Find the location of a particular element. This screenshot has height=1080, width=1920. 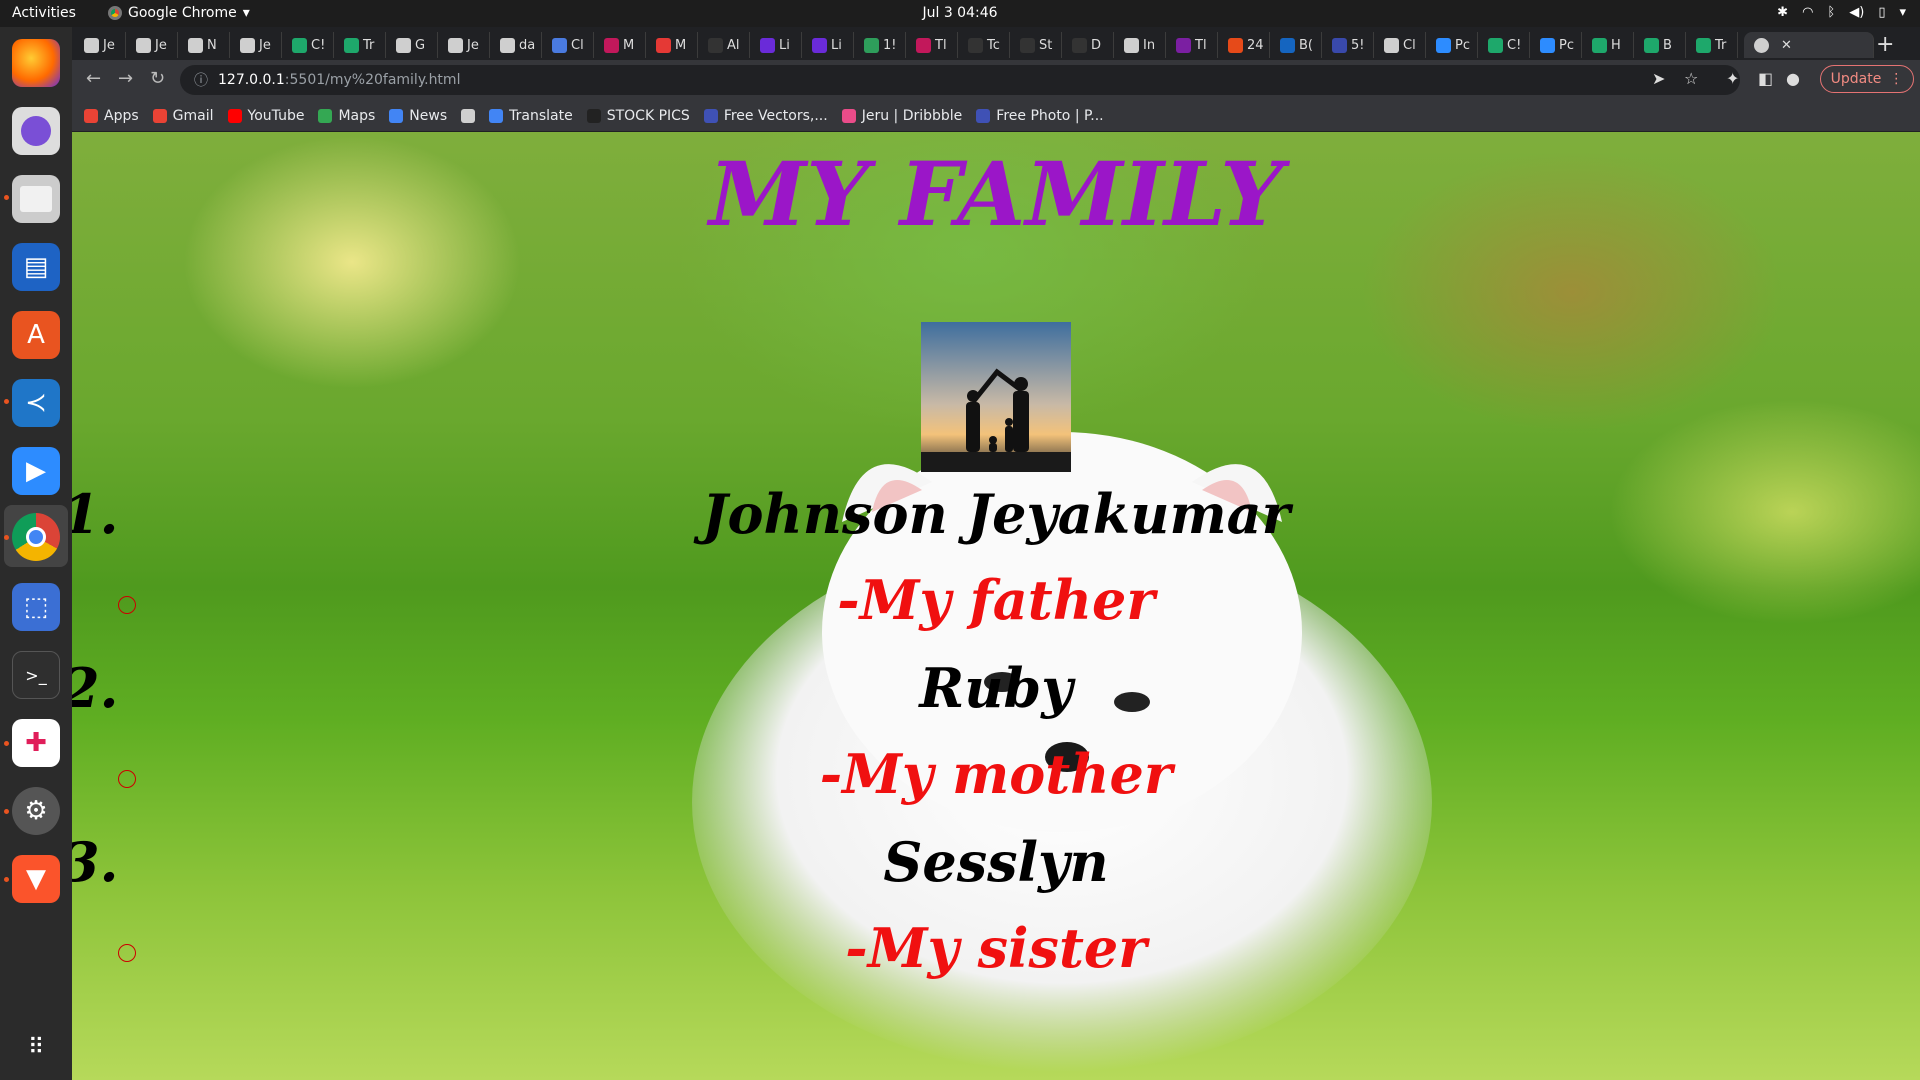

info-icon: ⓘ is located at coordinates (201, 80).